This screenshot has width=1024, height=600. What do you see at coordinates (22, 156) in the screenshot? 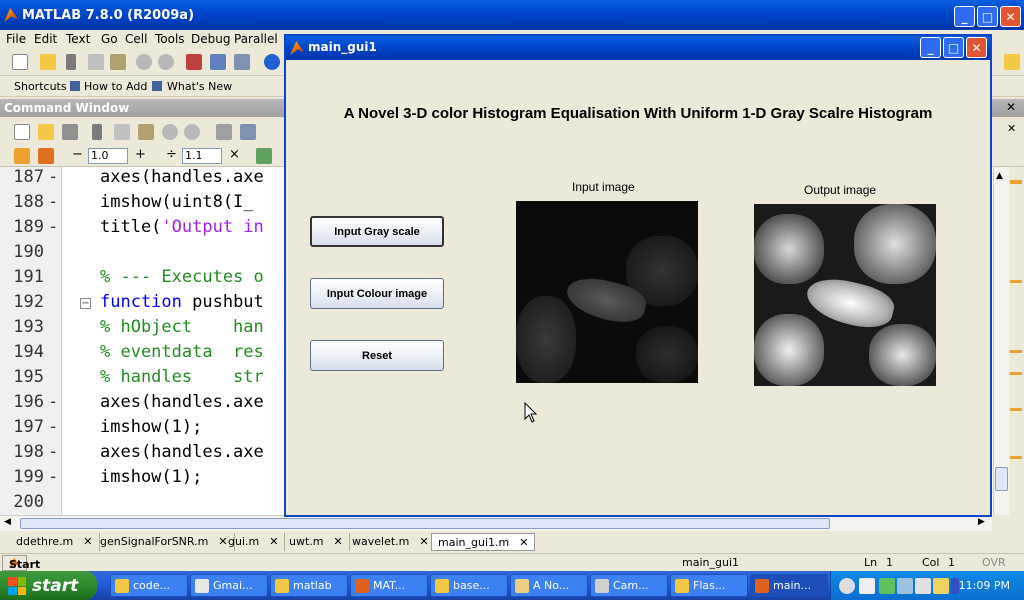
I see `cell-insert-icon` at bounding box center [22, 156].